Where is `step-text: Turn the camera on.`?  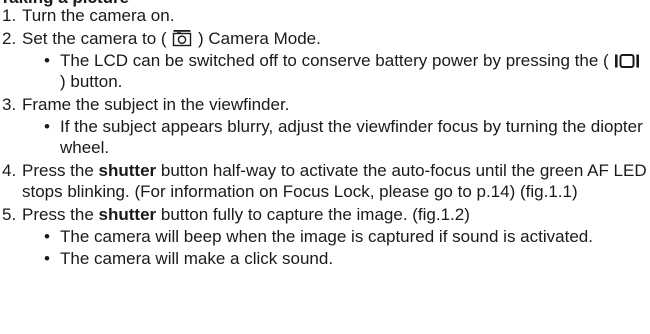 step-text: Turn the camera on. is located at coordinates (98, 15).